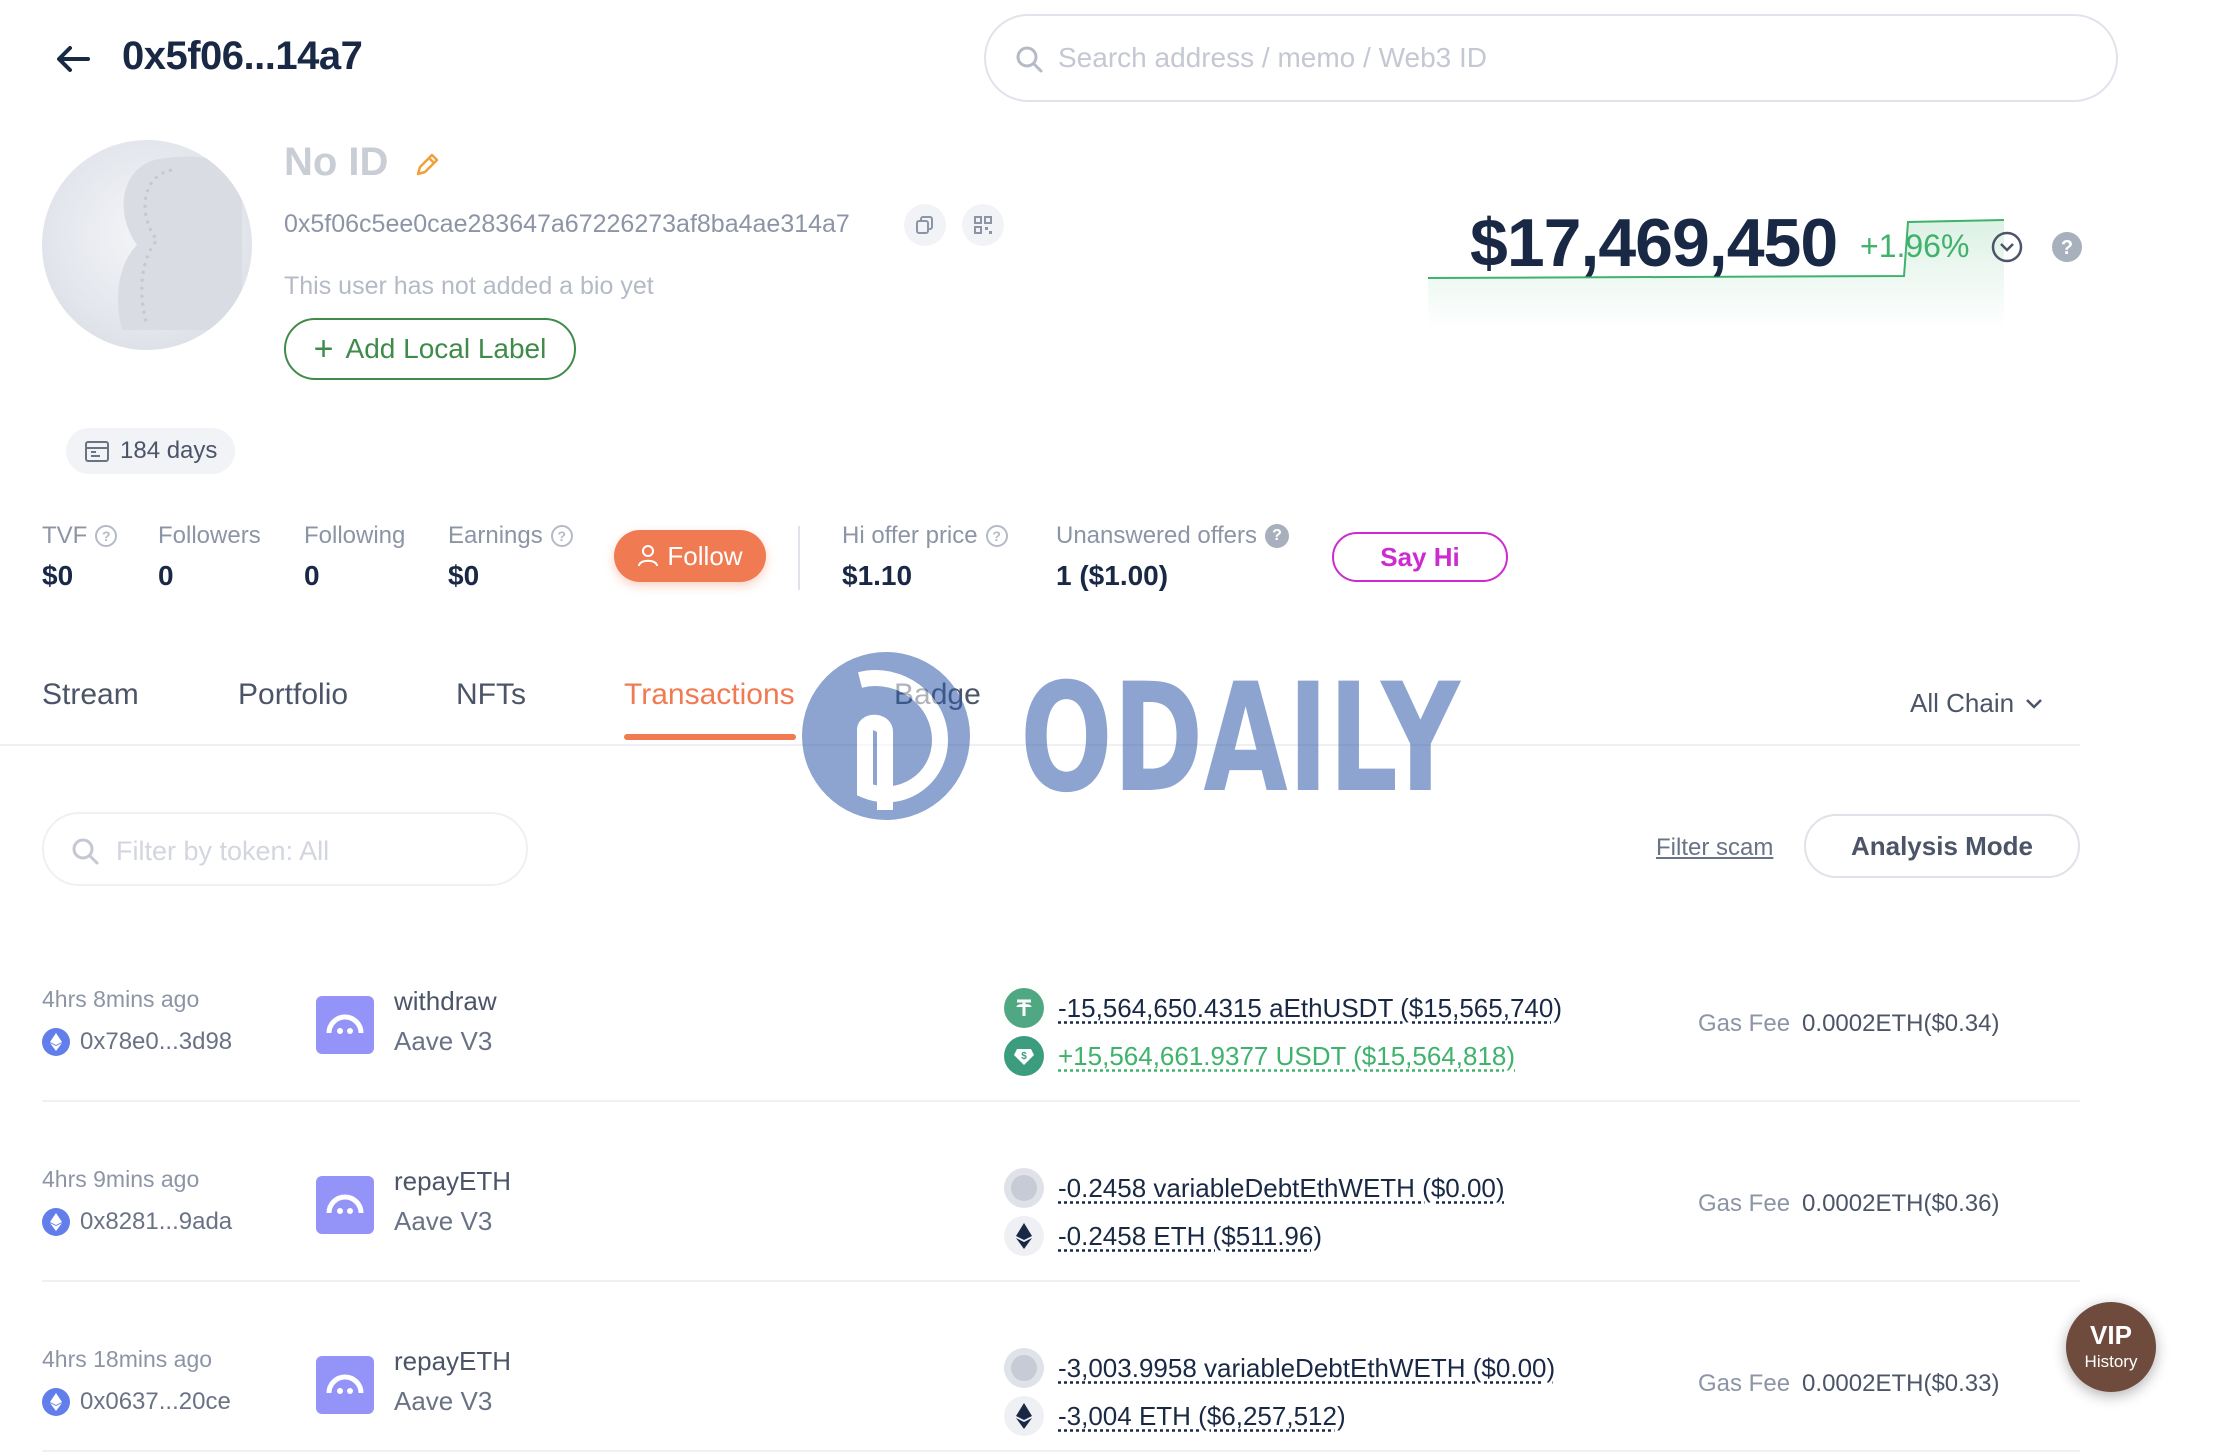 The width and height of the screenshot is (2226, 1456). I want to click on stat-earnings-label: Earnings, so click(495, 535).